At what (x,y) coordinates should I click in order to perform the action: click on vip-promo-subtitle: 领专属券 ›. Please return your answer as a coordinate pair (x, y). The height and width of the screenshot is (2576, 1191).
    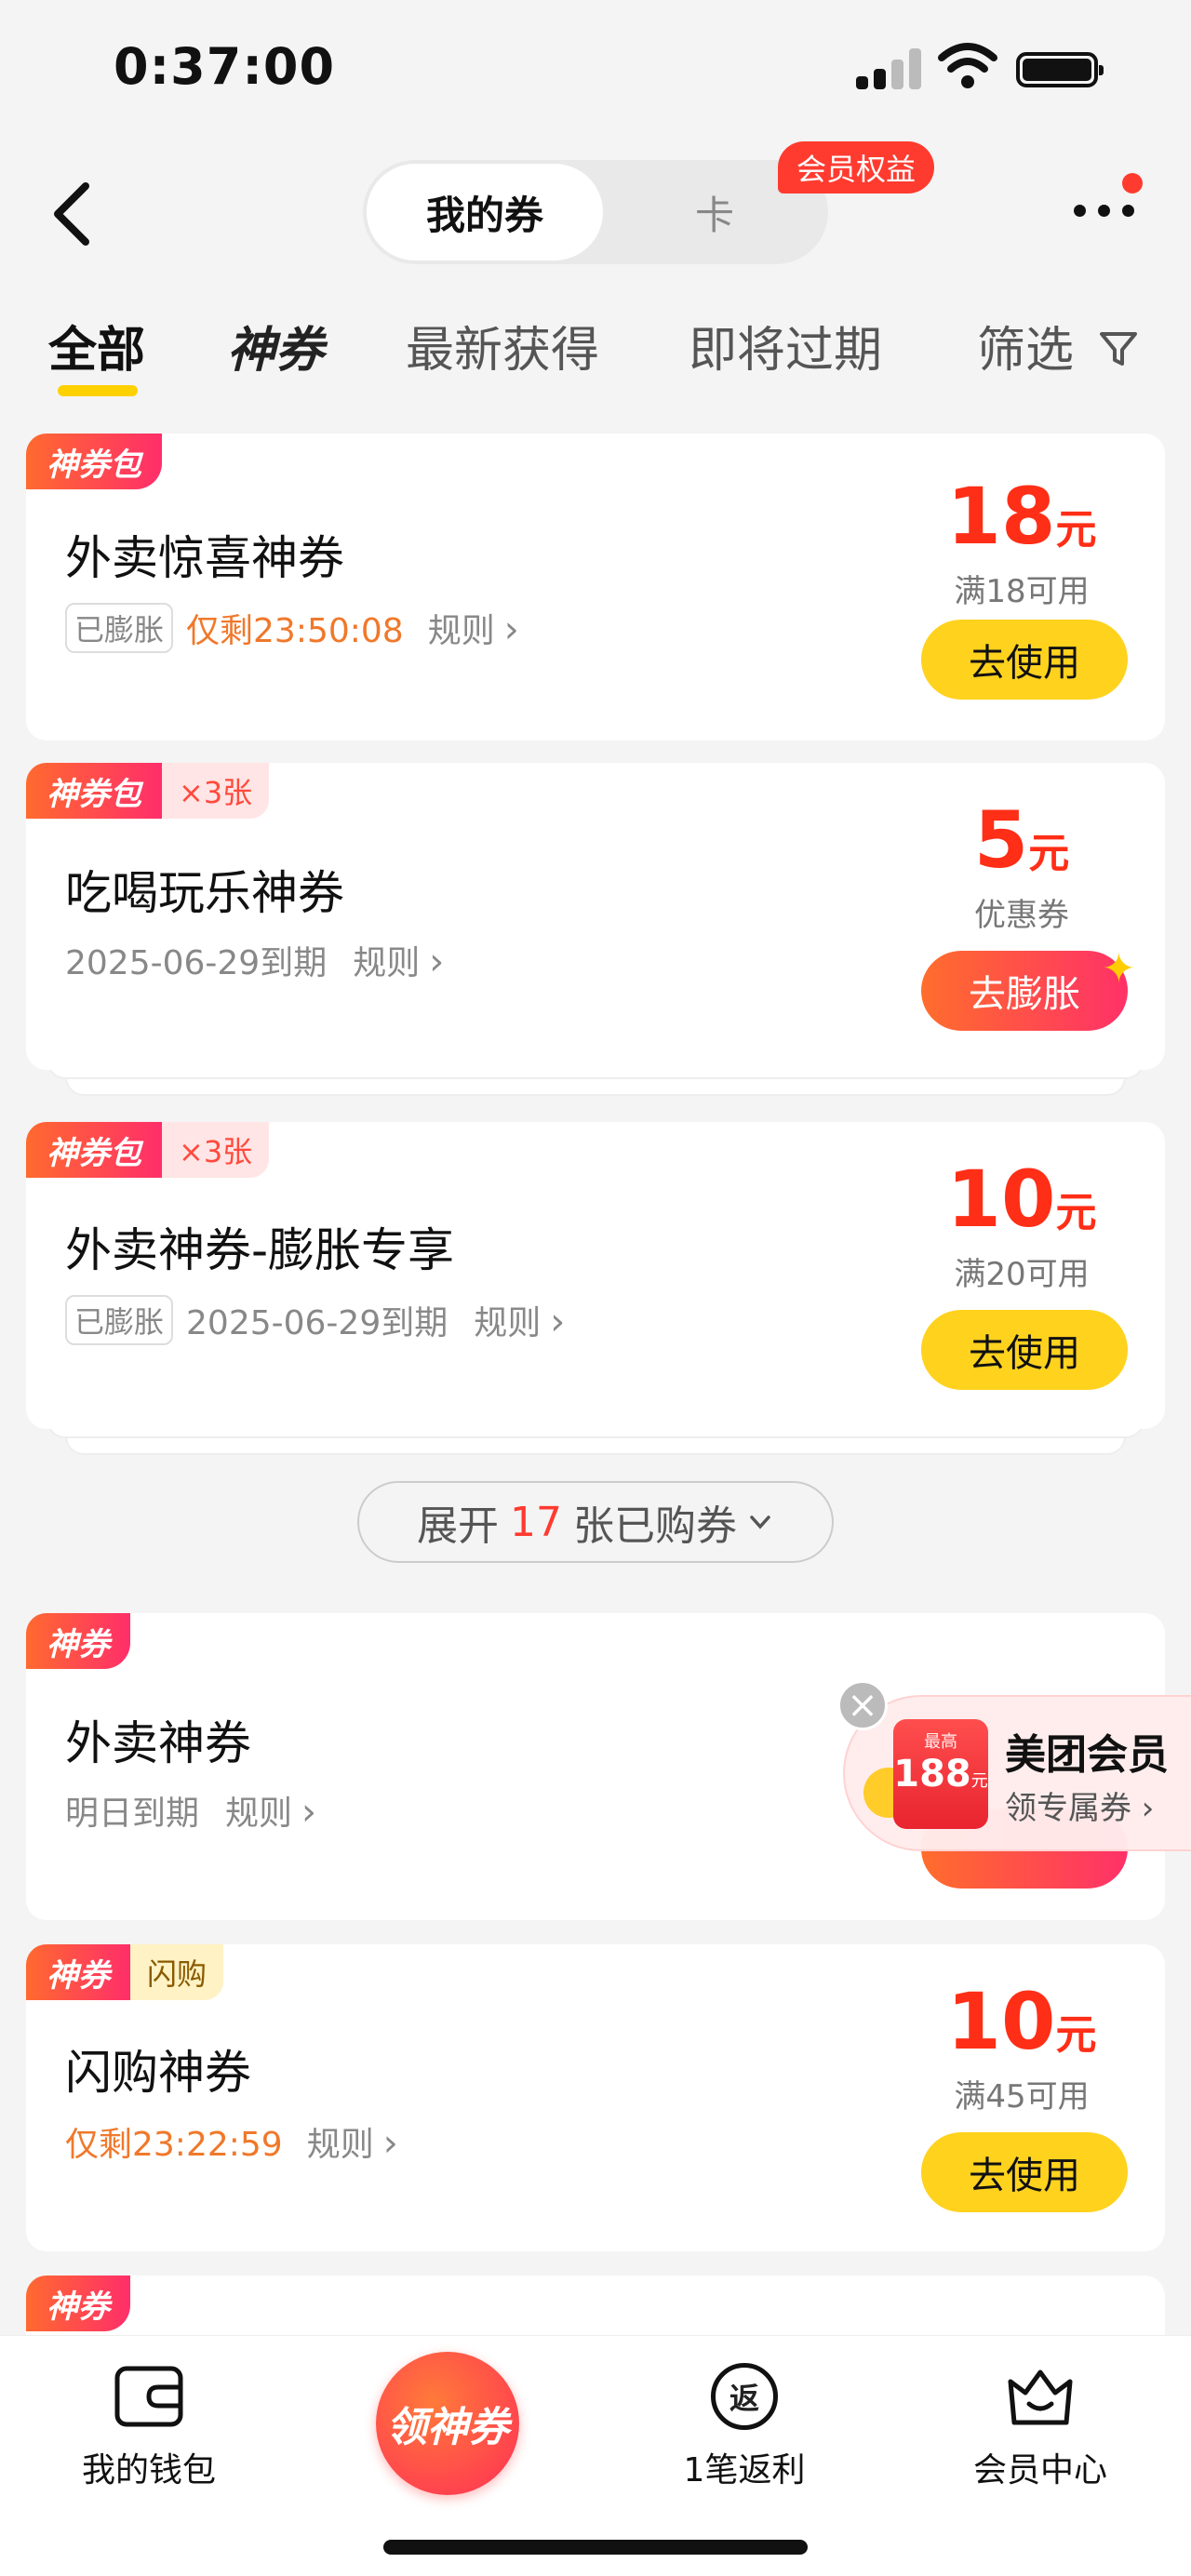
    Looking at the image, I should click on (1080, 1808).